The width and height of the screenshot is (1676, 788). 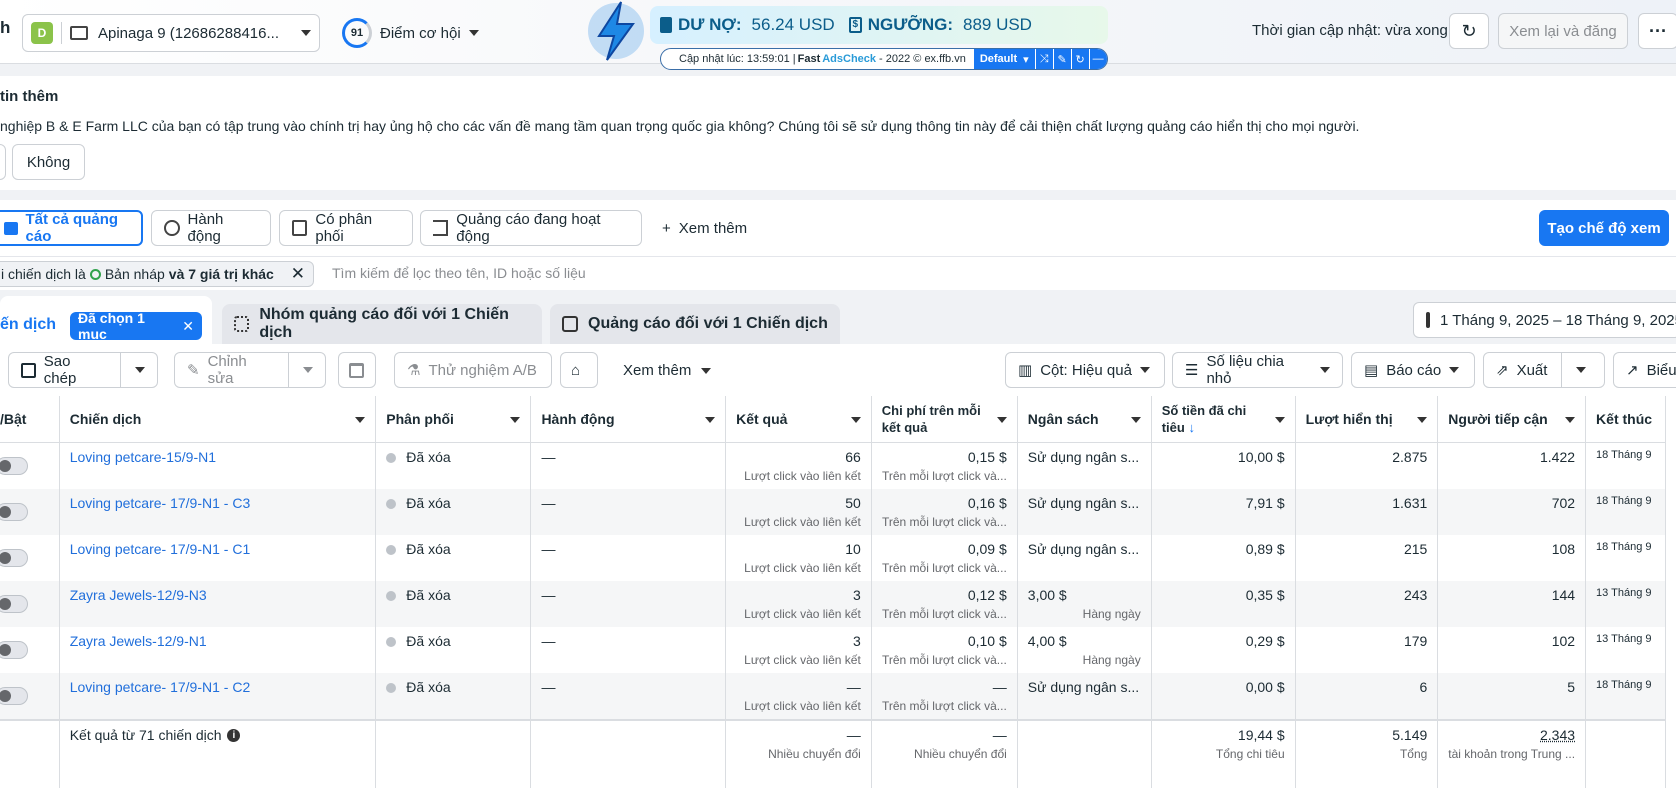 I want to click on yes-button, so click(x=3, y=162).